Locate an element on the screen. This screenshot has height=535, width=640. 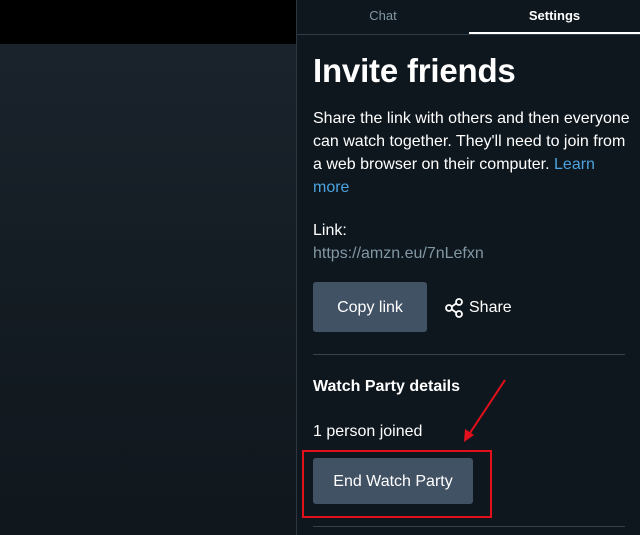
tab-chat: Chat is located at coordinates (383, 17).